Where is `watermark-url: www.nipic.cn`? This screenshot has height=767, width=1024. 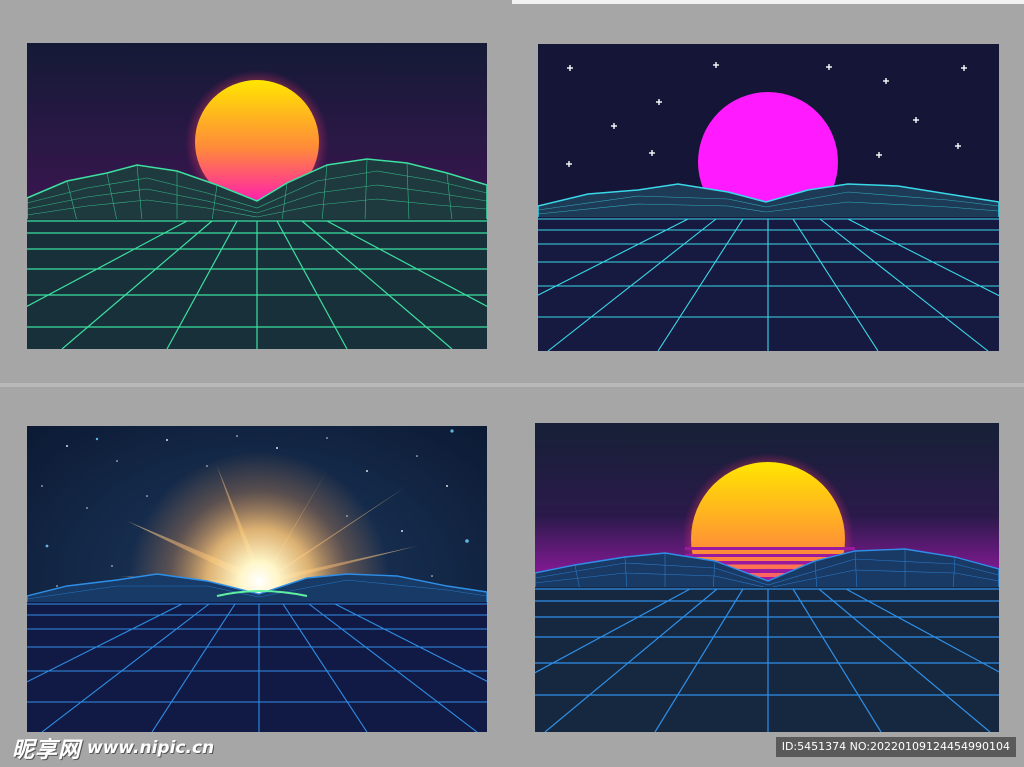 watermark-url: www.nipic.cn is located at coordinates (151, 748).